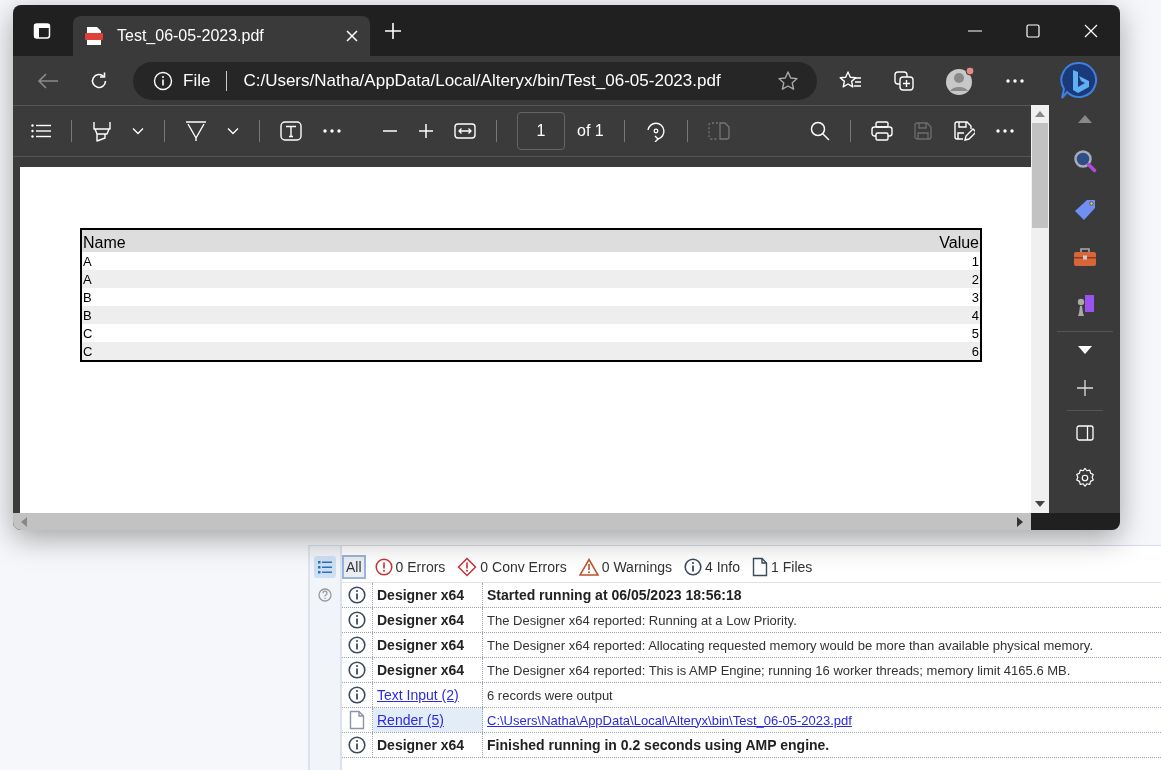  What do you see at coordinates (465, 131) in the screenshot?
I see `fit-width-icon` at bounding box center [465, 131].